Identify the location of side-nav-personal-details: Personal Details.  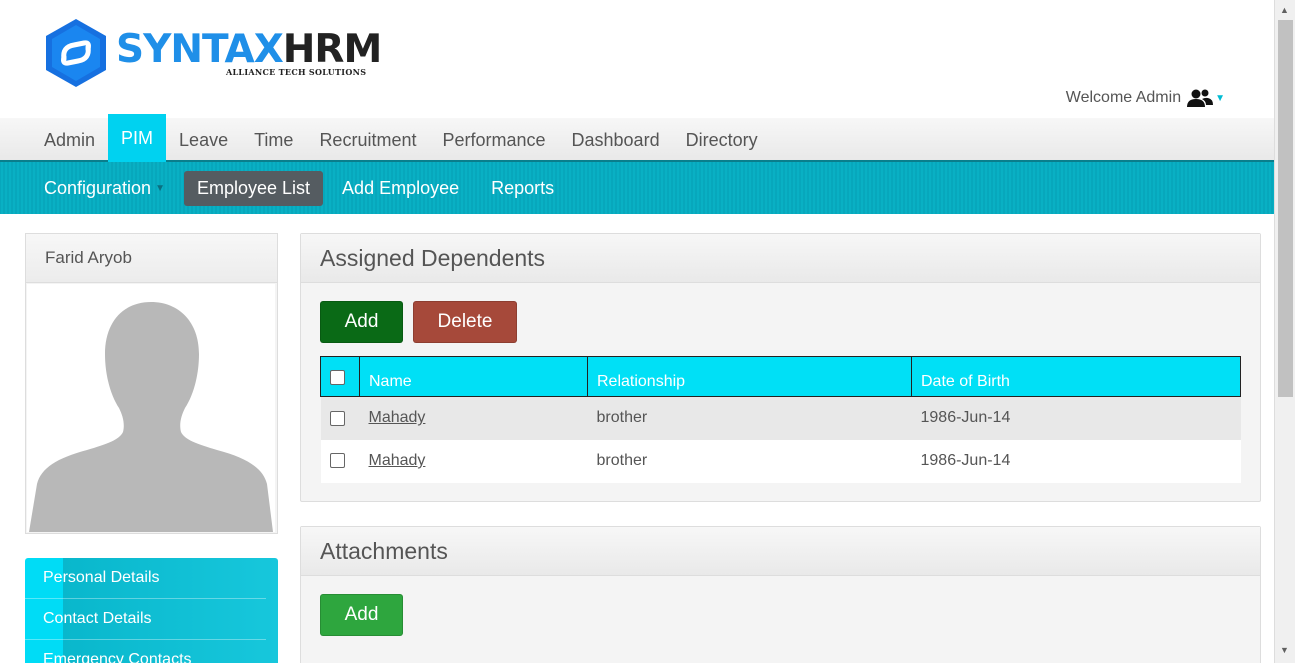
(145, 578).